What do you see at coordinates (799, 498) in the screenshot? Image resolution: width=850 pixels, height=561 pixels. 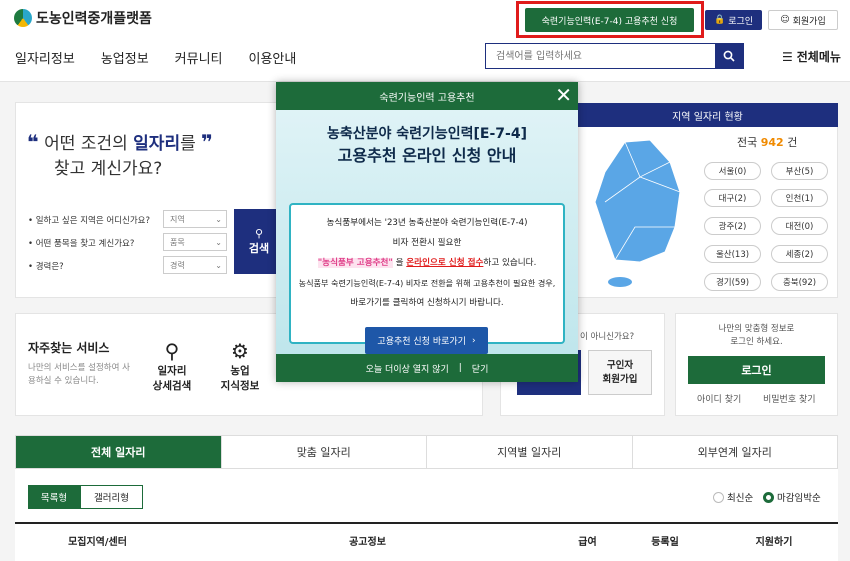 I see `sort-deadline-label: 마감임박순` at bounding box center [799, 498].